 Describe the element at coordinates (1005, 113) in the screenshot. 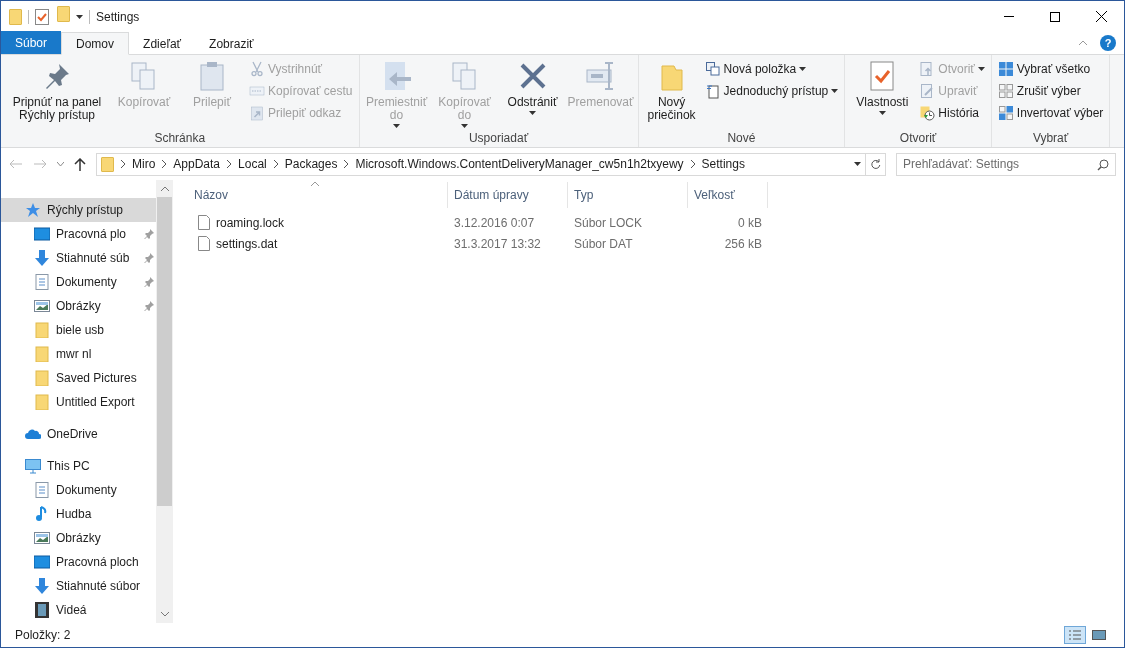

I see `invert-selection-icon` at that location.